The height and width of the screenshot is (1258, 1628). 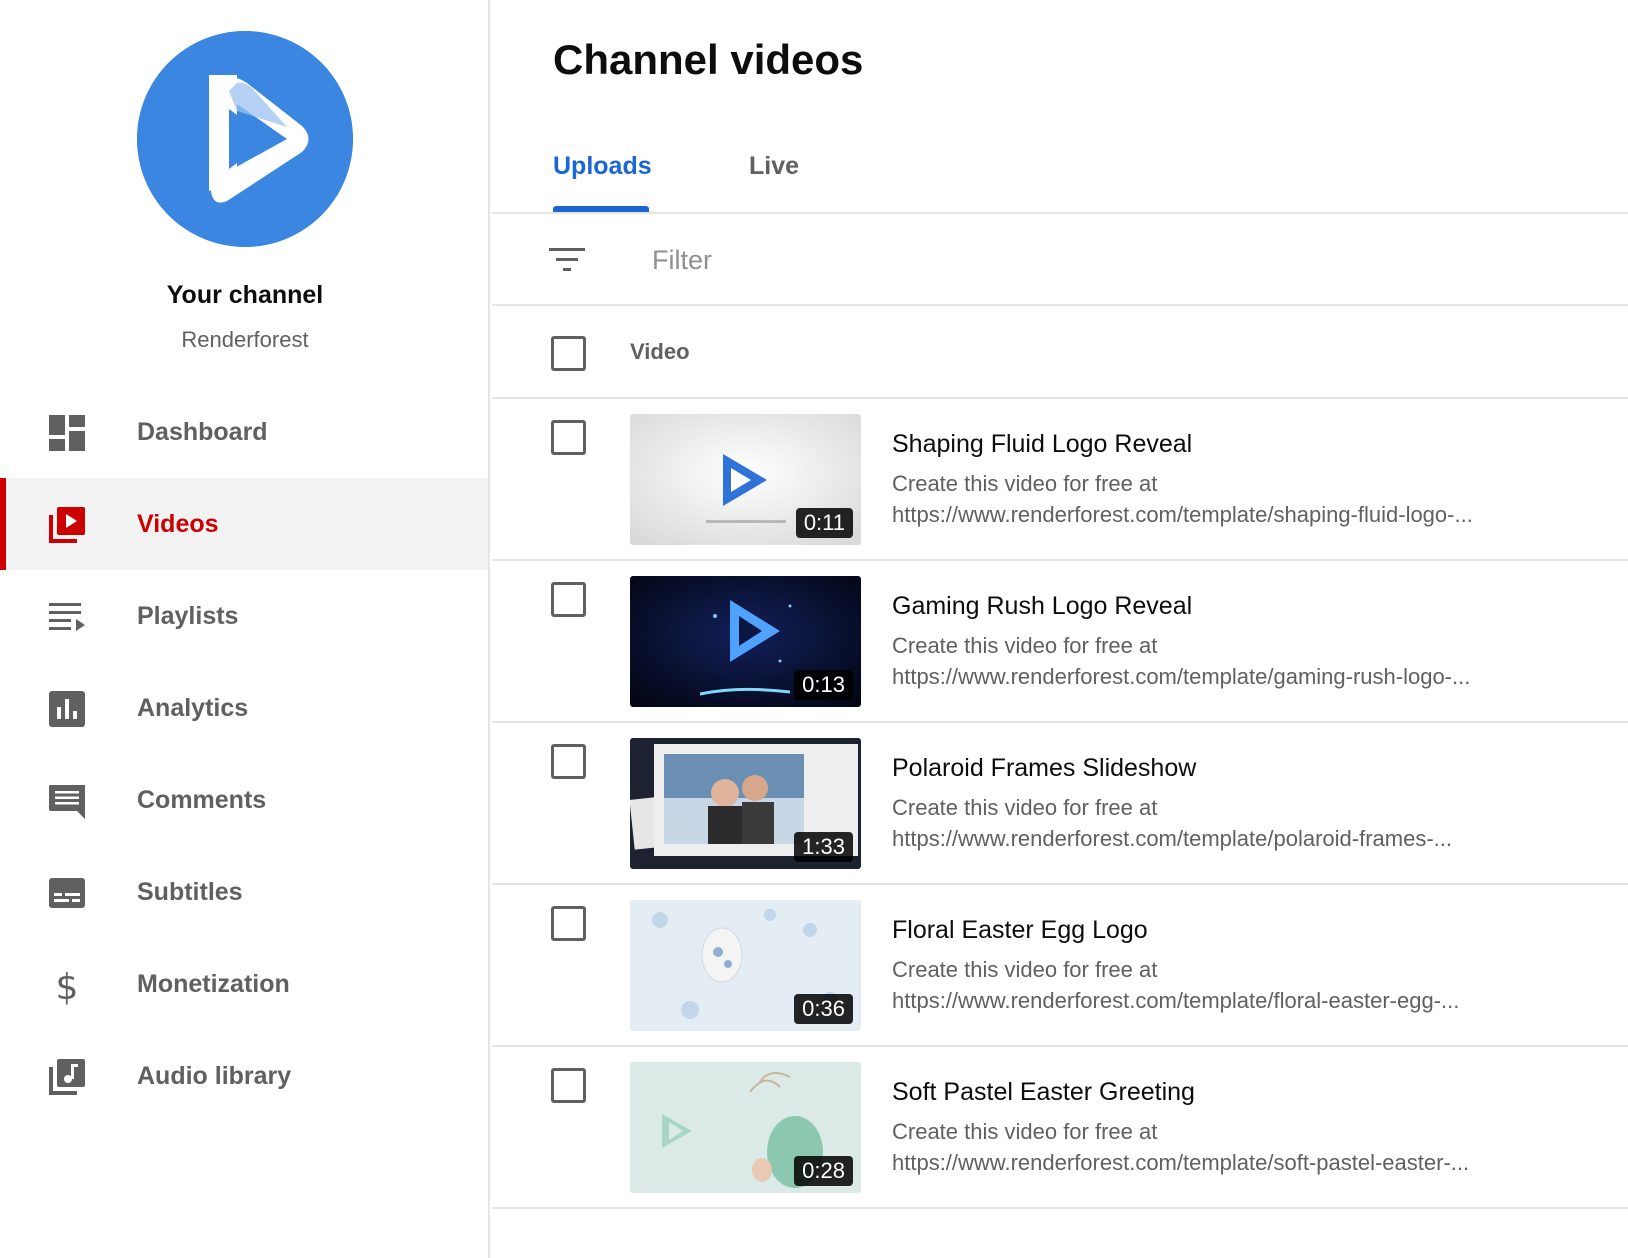 I want to click on video-title: Polaroid Frames Slideshow, so click(x=1044, y=768).